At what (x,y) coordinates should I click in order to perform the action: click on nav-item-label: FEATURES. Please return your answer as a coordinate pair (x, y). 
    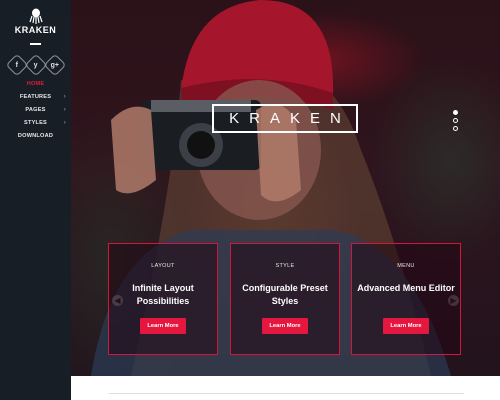
    Looking at the image, I should click on (35, 97).